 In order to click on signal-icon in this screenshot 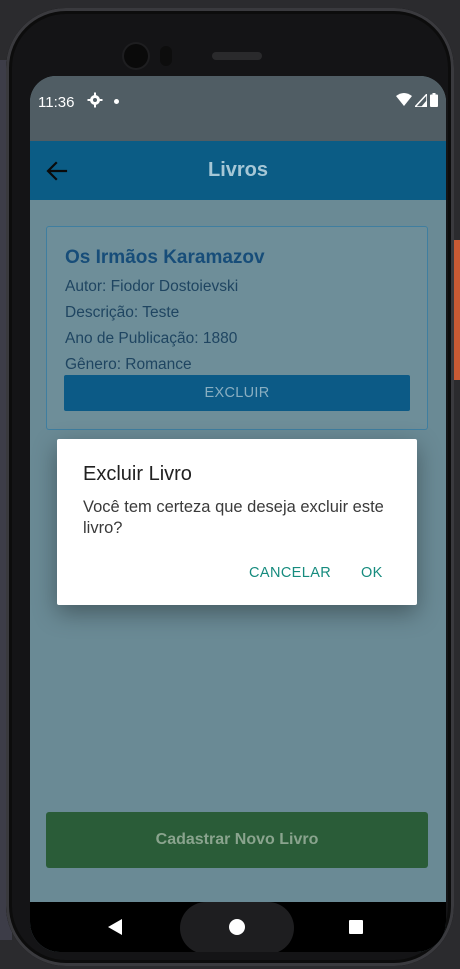, I will do `click(420, 101)`.